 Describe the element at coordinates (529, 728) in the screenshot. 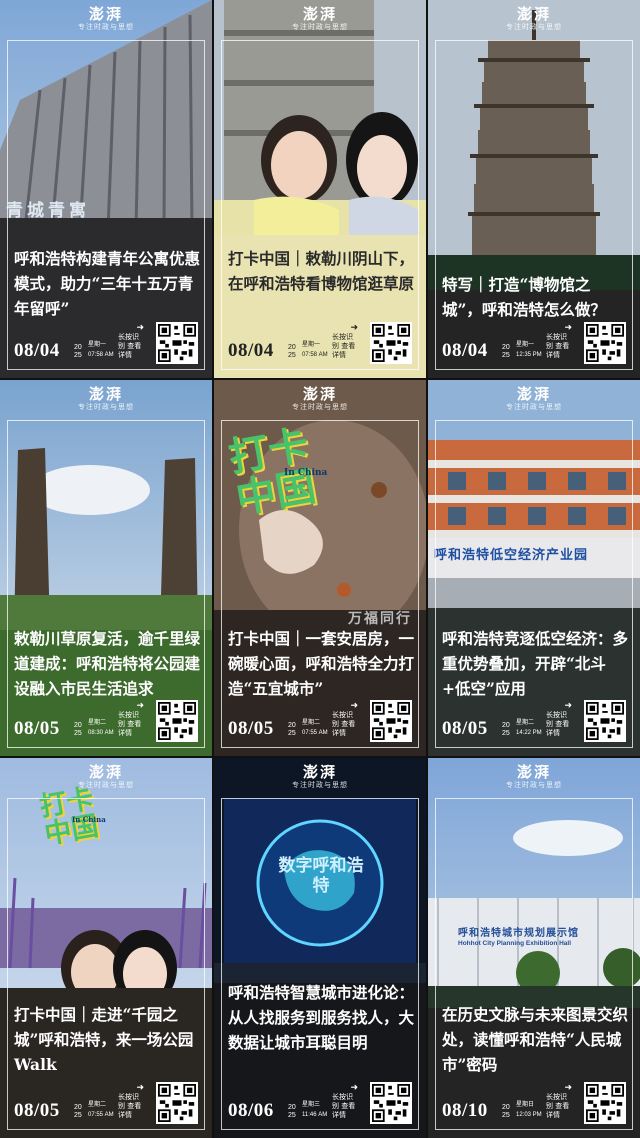

I see `publish-weekday-time: 星期二 14:22 PM` at that location.